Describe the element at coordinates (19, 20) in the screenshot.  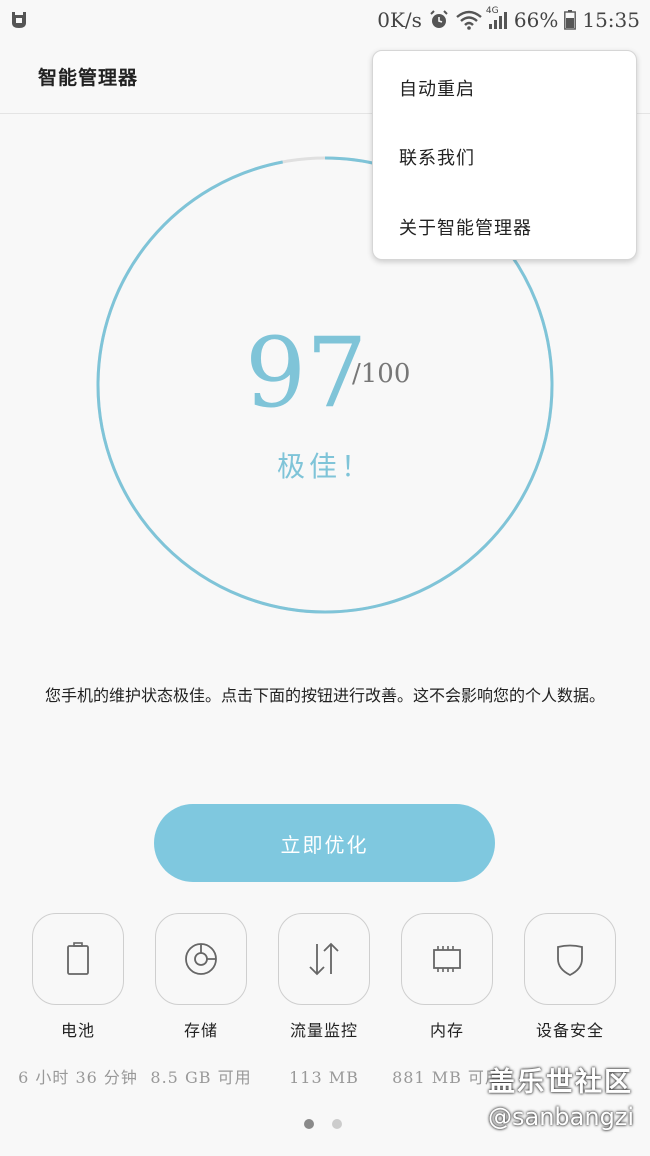
I see `app-notification-icon` at that location.